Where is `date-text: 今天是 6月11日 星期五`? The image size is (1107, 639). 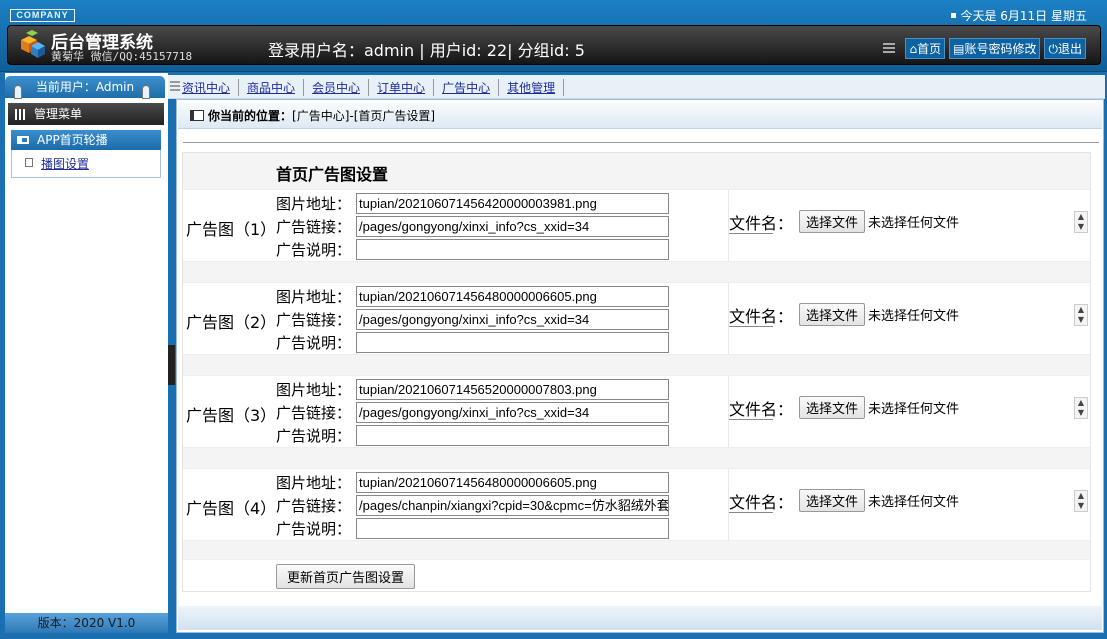
date-text: 今天是 6月11日 星期五 is located at coordinates (1023, 16).